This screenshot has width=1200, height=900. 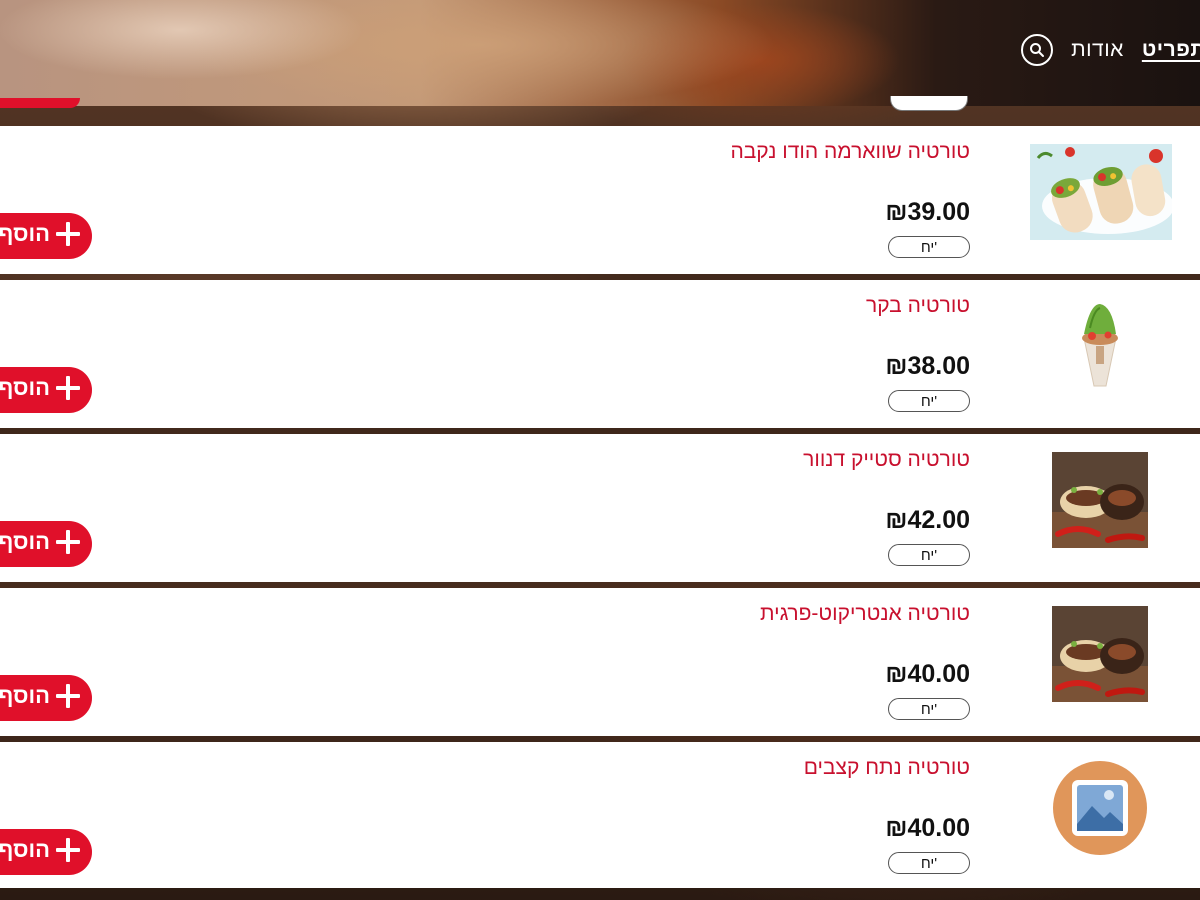 I want to click on product-name: טורטיה נתח קצבים, so click(x=887, y=768).